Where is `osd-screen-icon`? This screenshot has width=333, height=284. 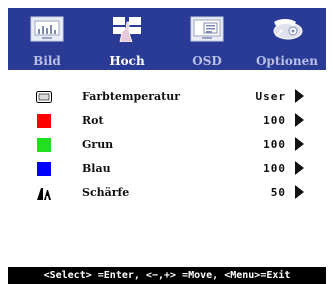 osd-screen-icon is located at coordinates (207, 29).